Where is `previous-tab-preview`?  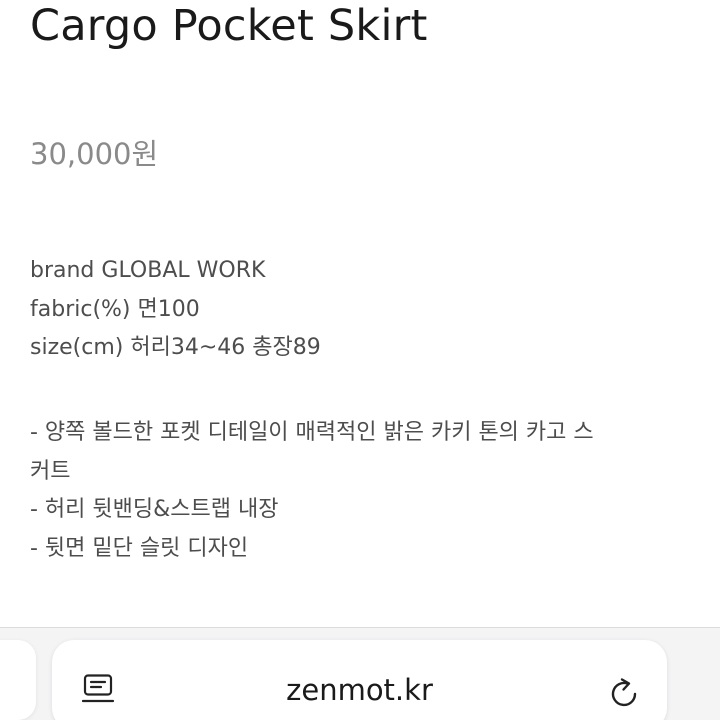 previous-tab-preview is located at coordinates (18, 680).